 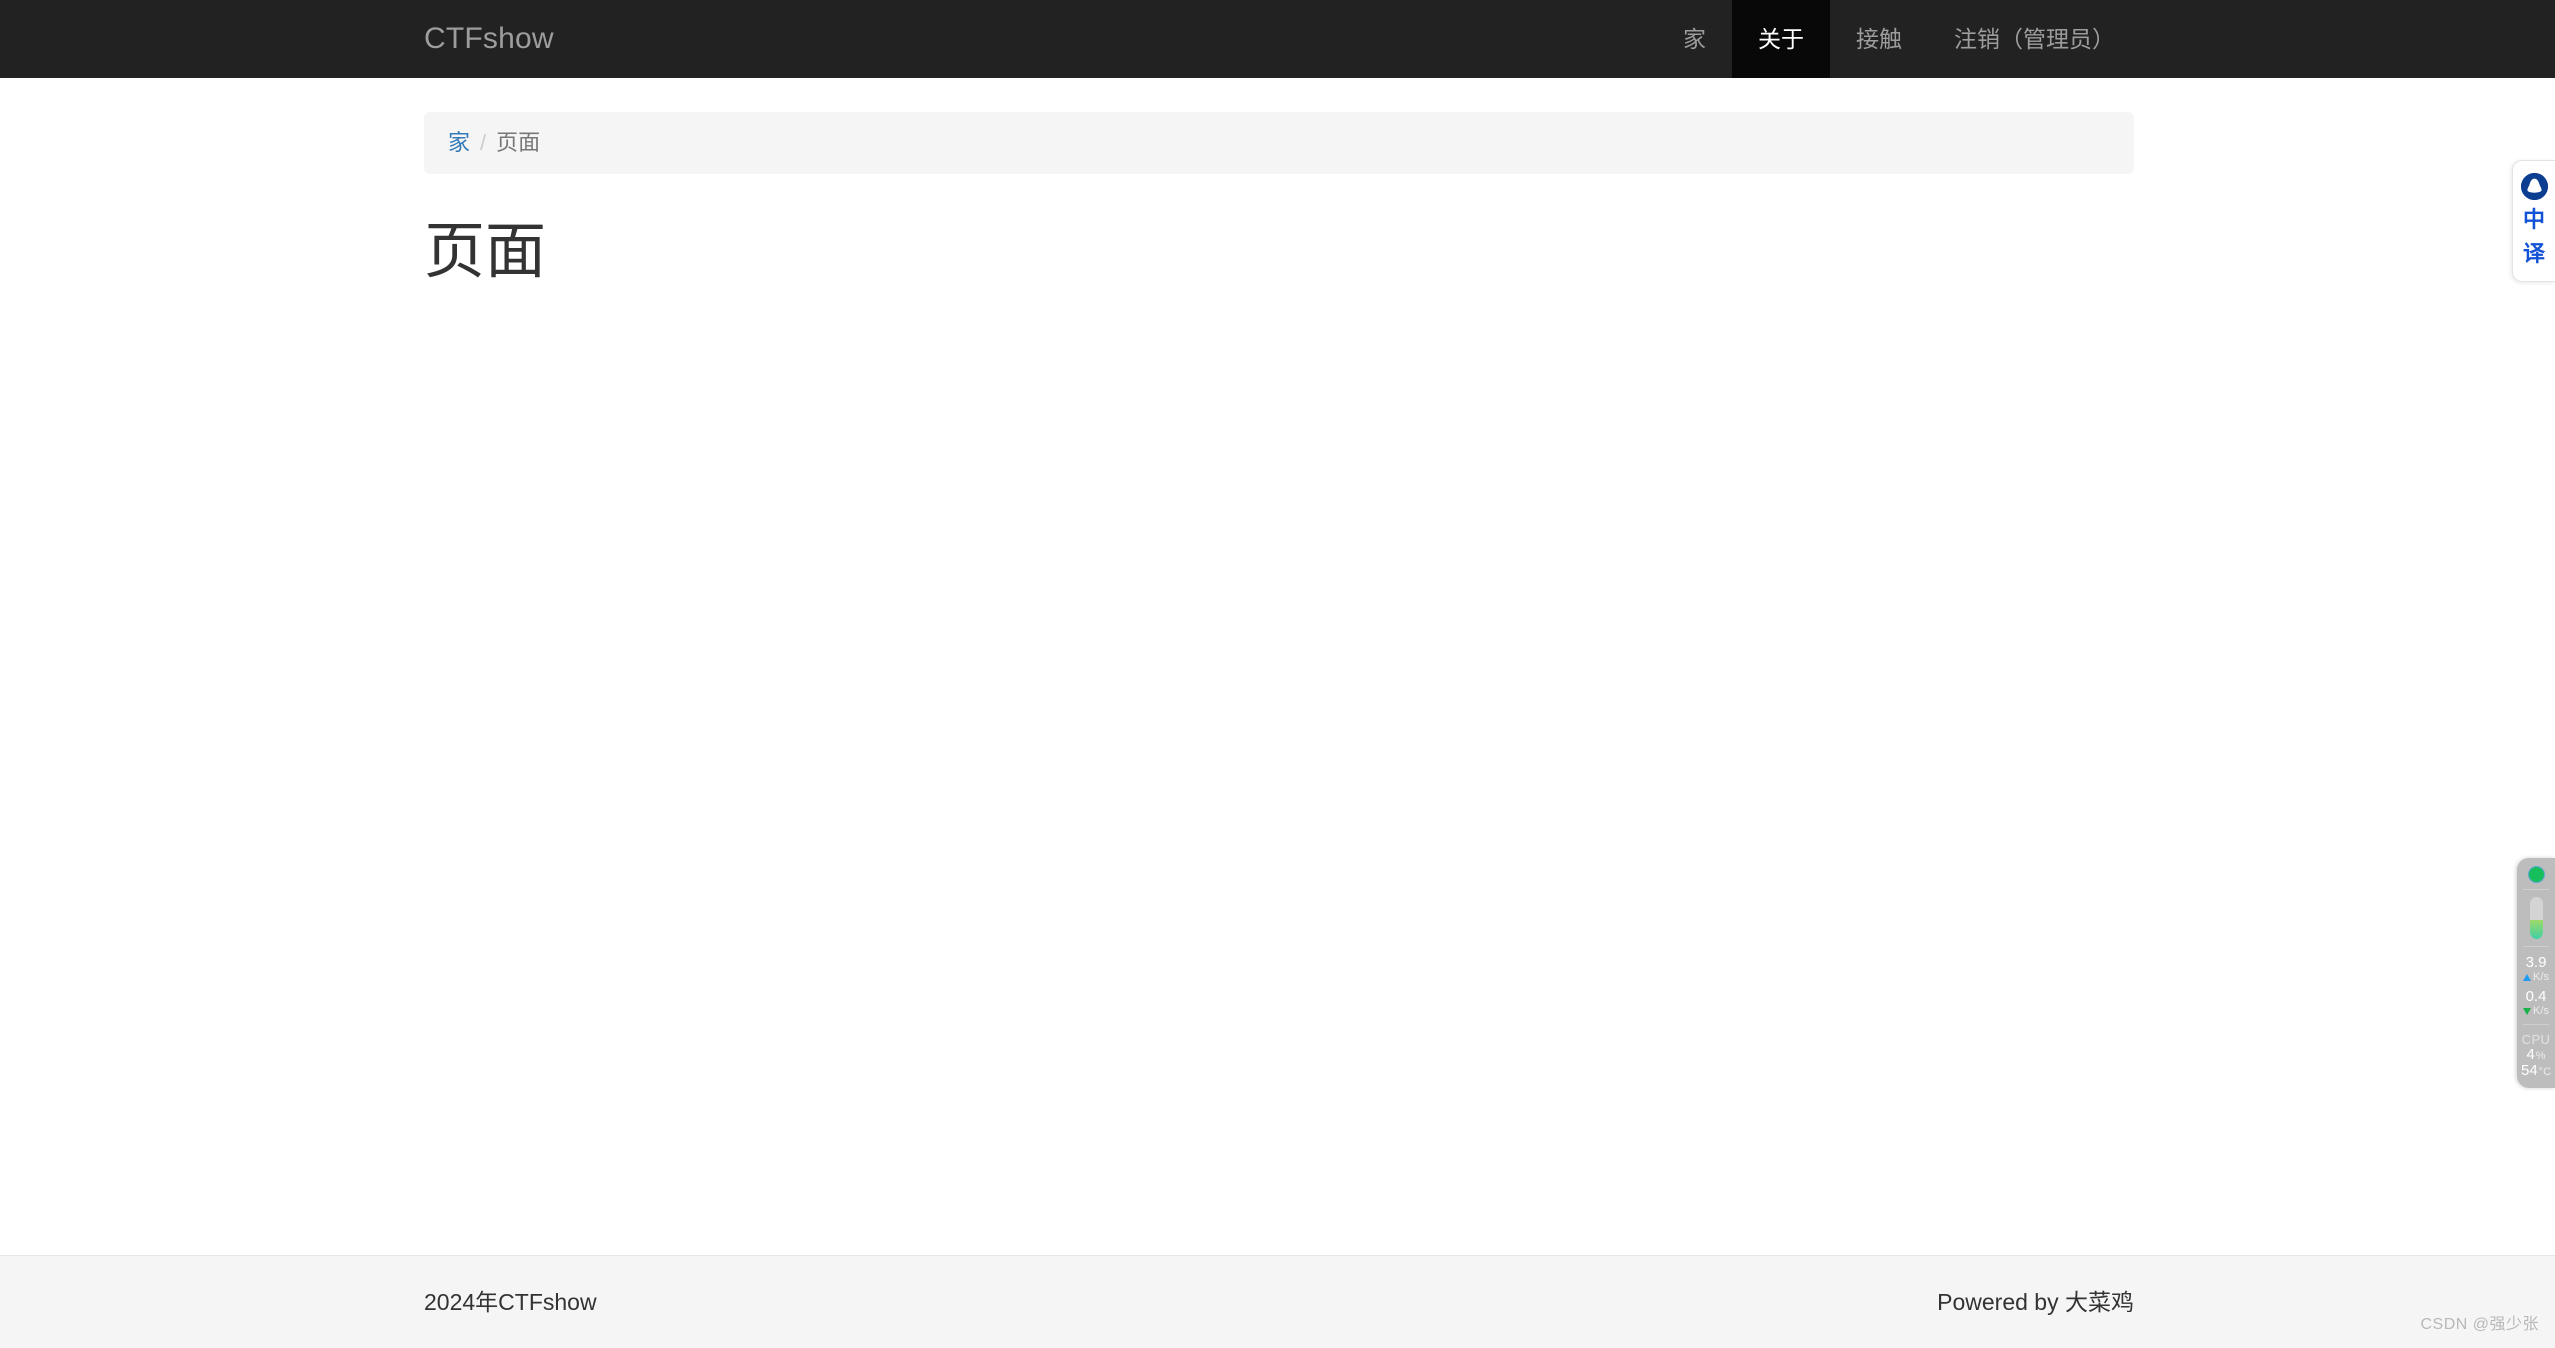 I want to click on cpu-temp-row: 54 °C, so click(x=2536, y=1070).